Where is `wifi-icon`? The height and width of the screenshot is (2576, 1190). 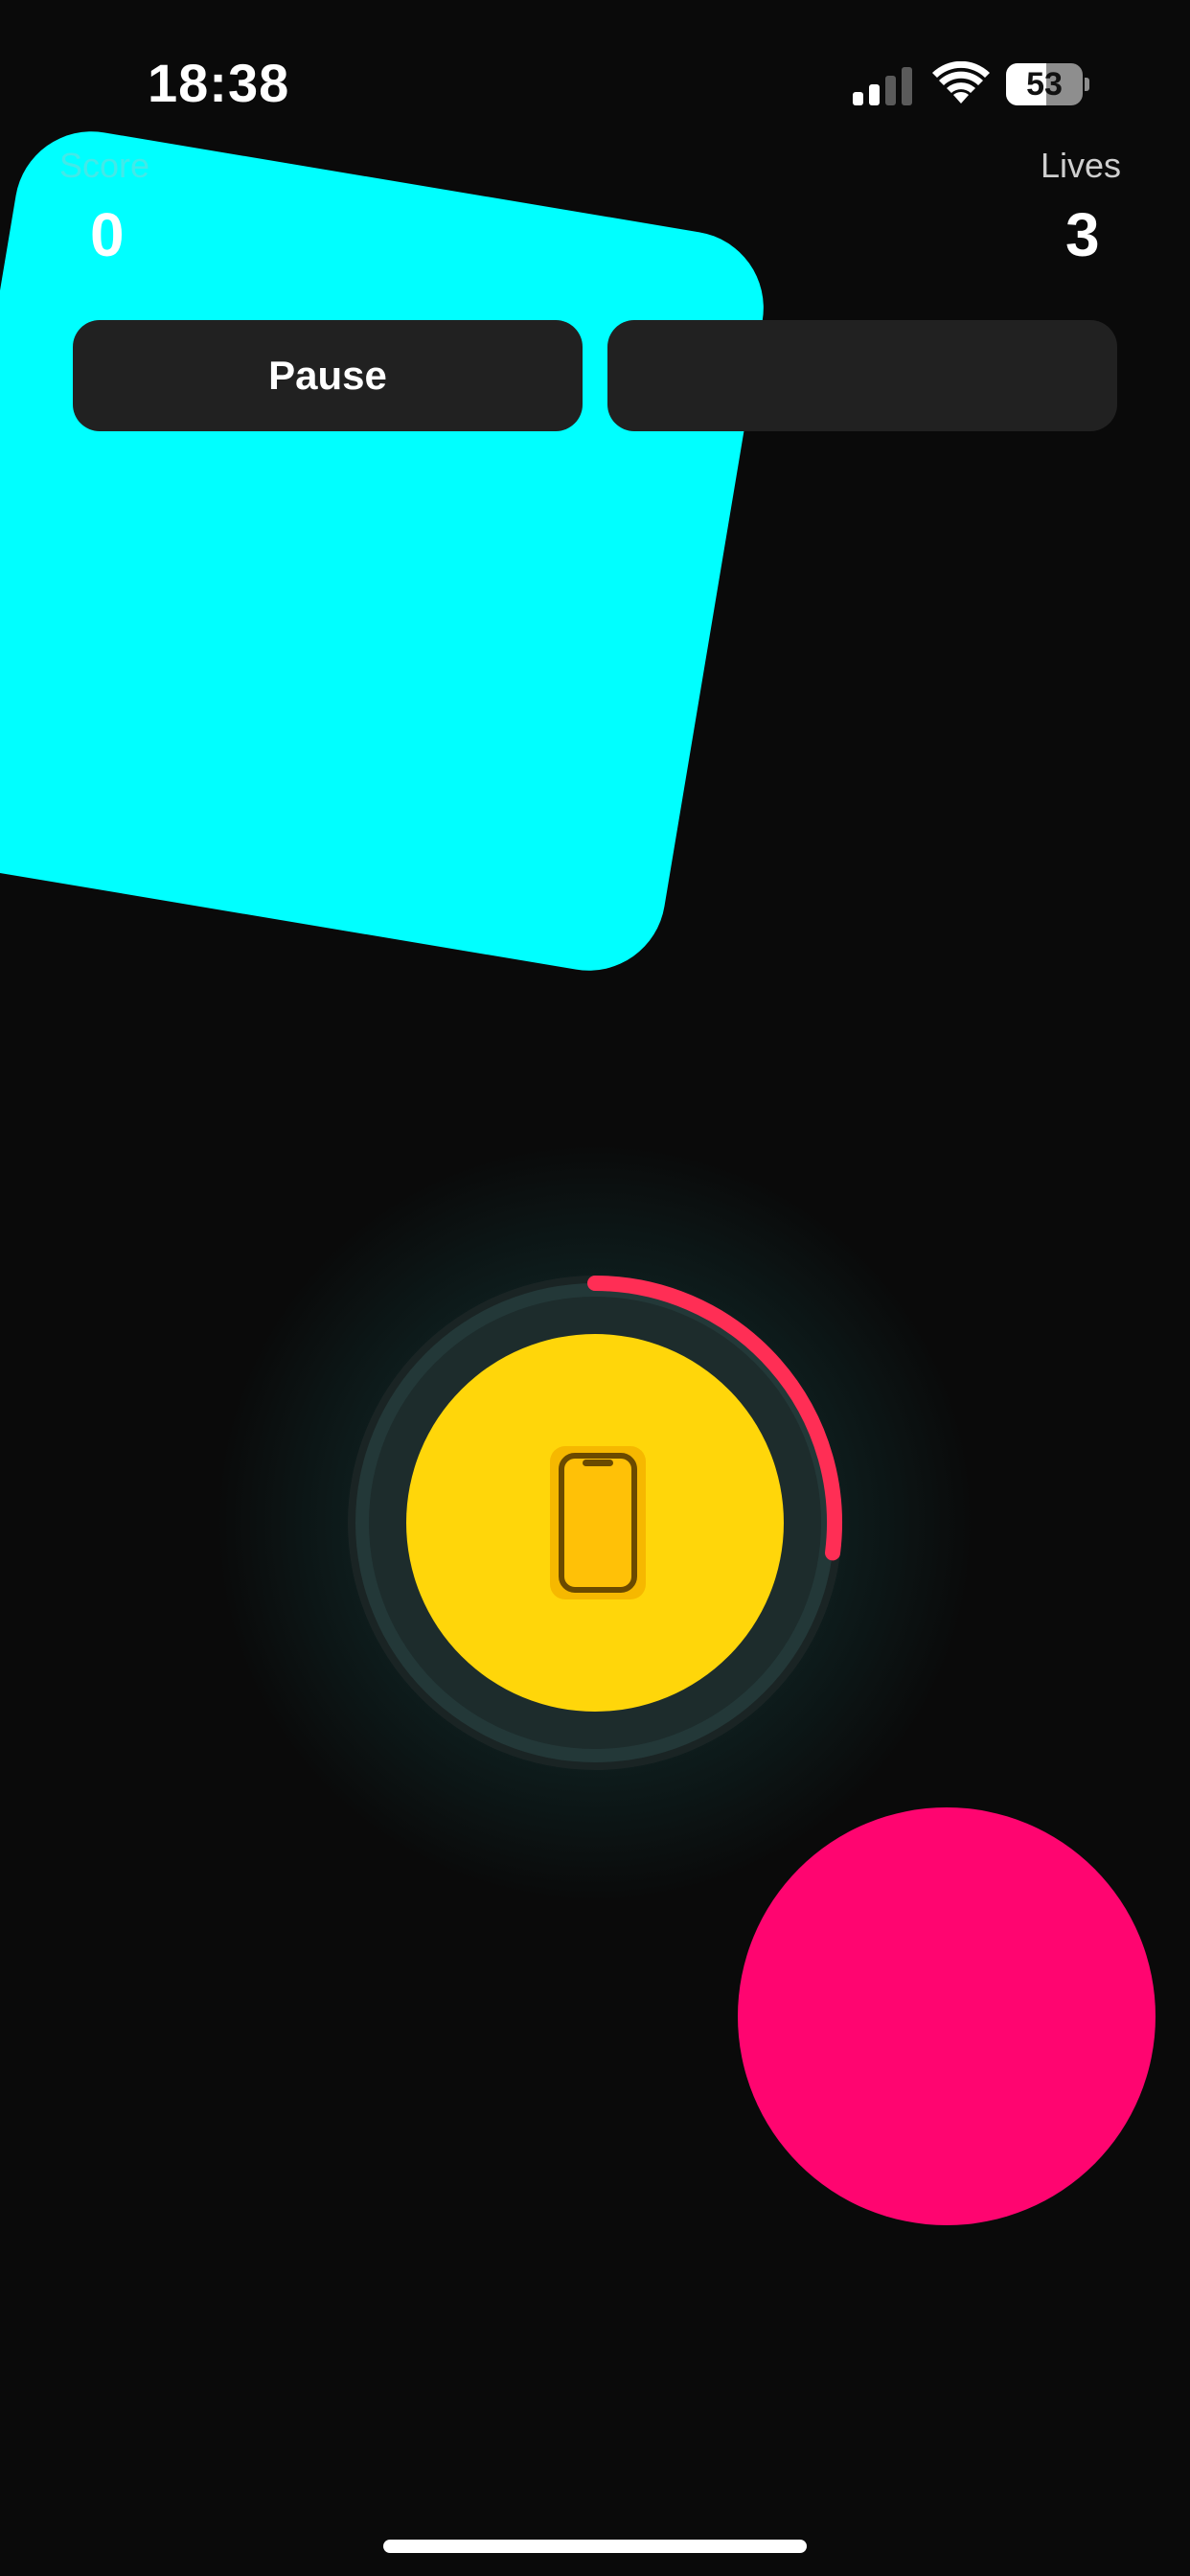
wifi-icon is located at coordinates (961, 82).